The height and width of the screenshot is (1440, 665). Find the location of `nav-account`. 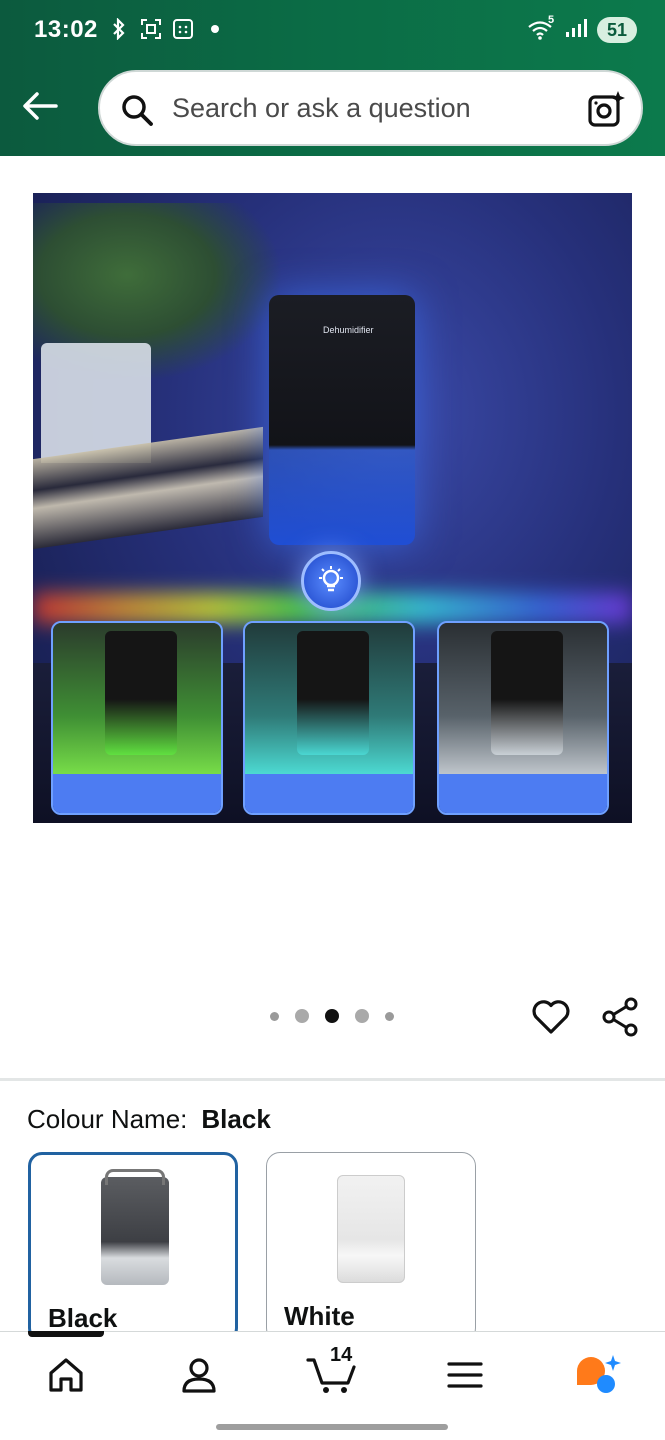

nav-account is located at coordinates (199, 1375).